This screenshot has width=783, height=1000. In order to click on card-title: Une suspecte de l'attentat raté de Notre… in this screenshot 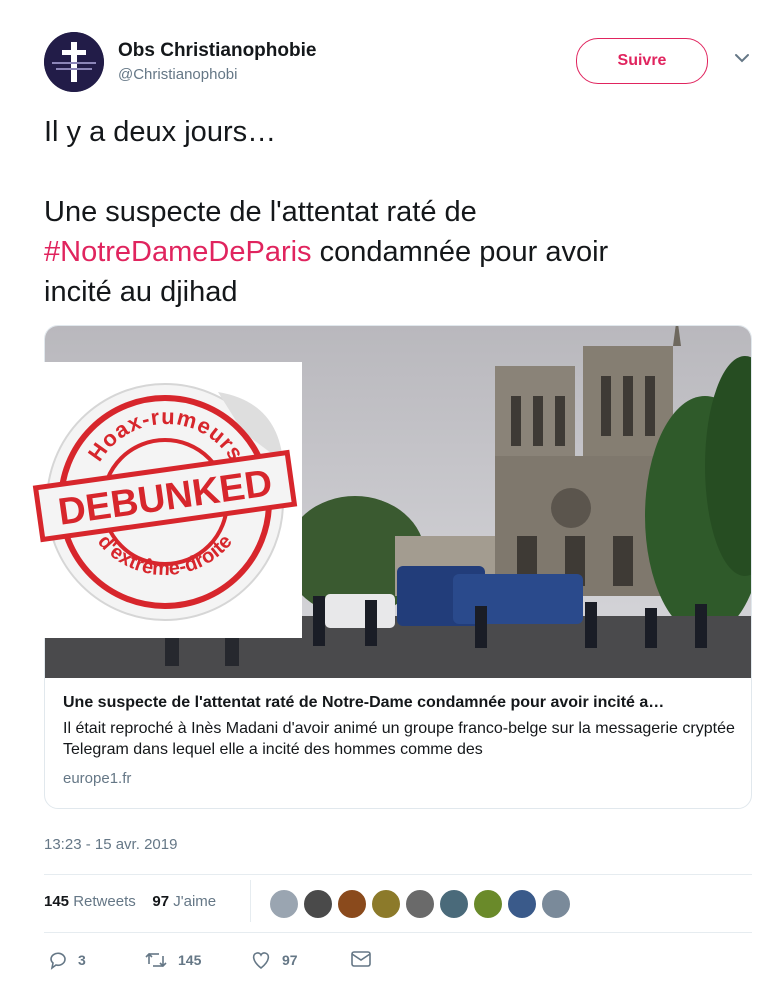, I will do `click(364, 702)`.